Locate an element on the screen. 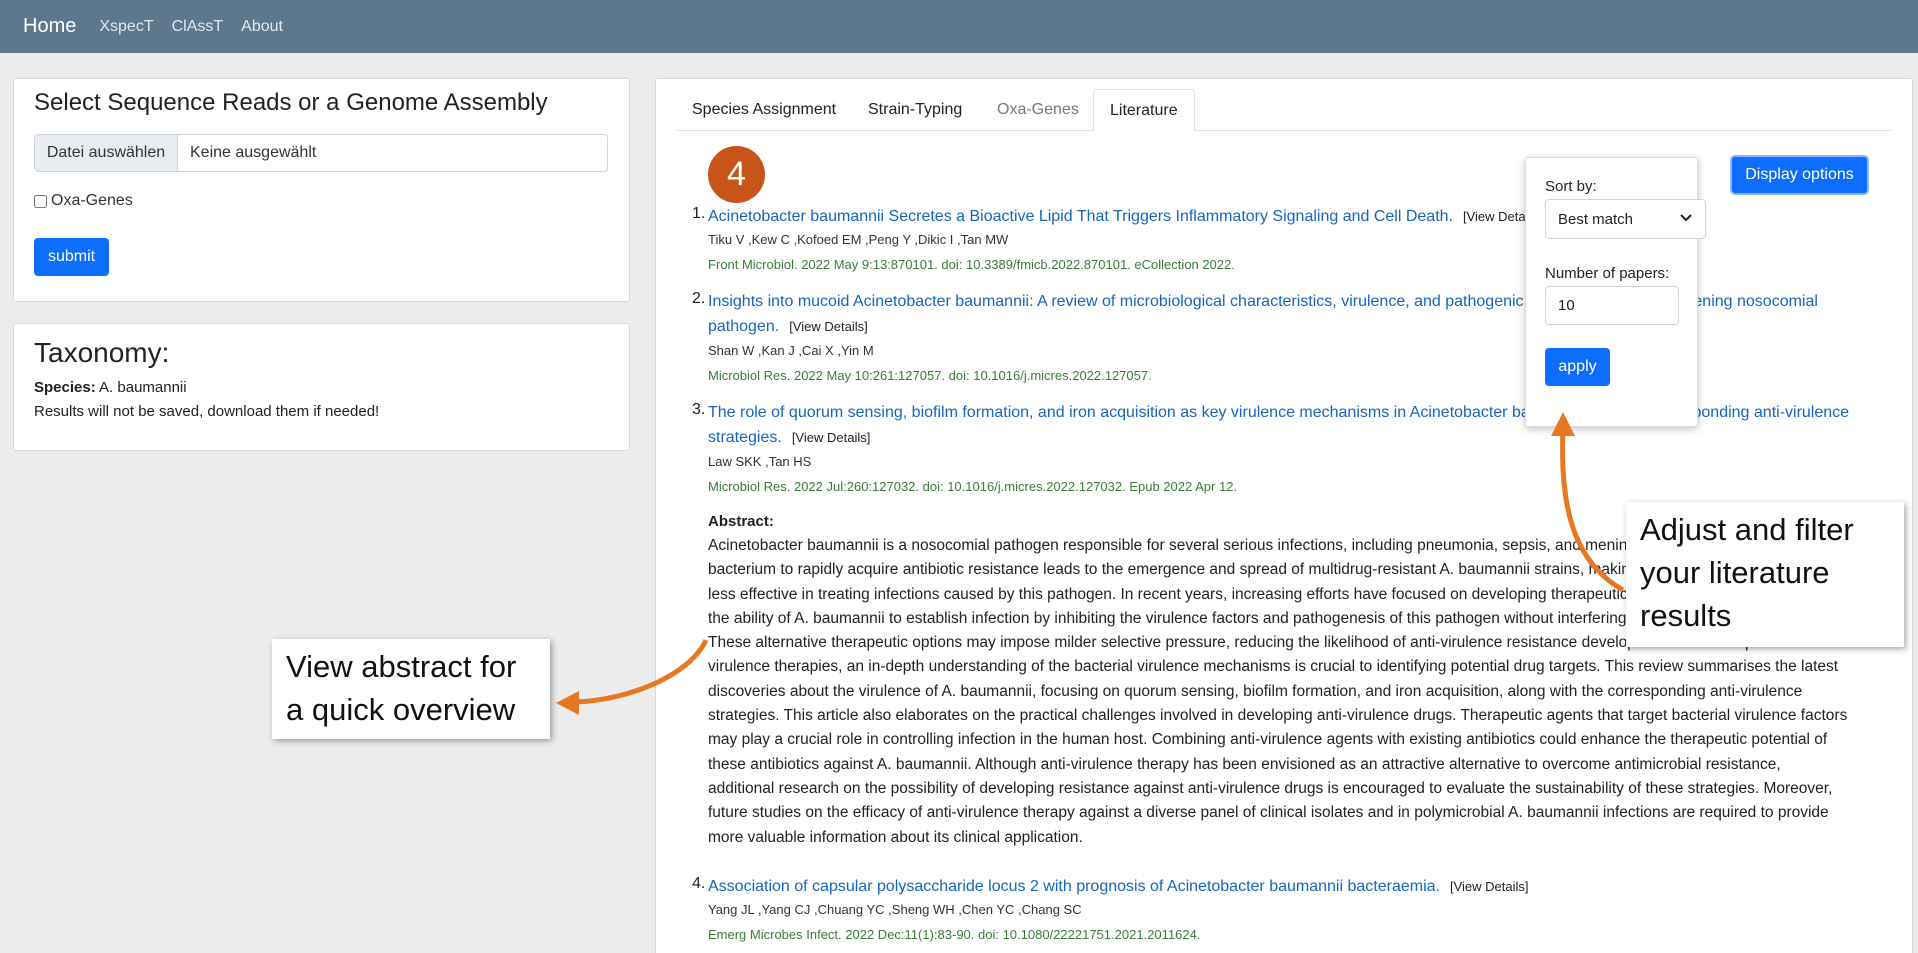 Image resolution: width=1918 pixels, height=953 pixels. file-status-label: Keine ausgewählt is located at coordinates (253, 152).